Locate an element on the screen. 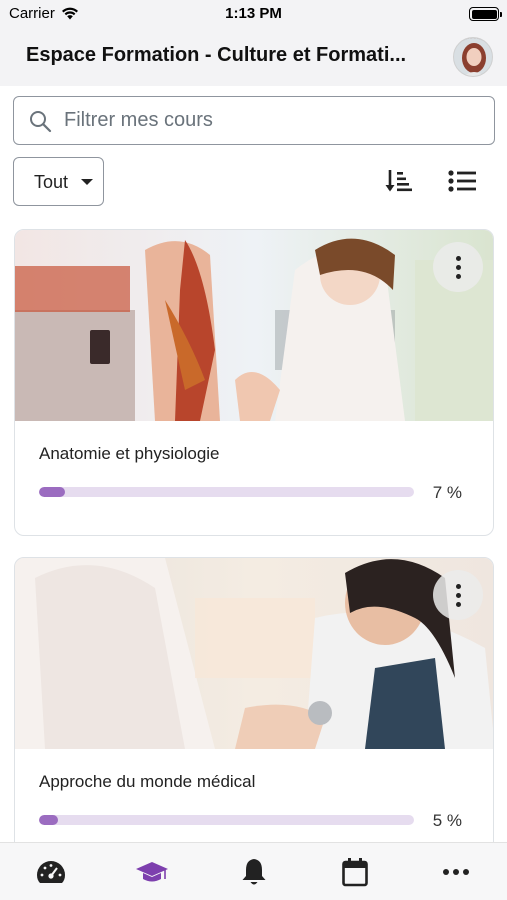 The height and width of the screenshot is (900, 507). sort-icon is located at coordinates (399, 181).